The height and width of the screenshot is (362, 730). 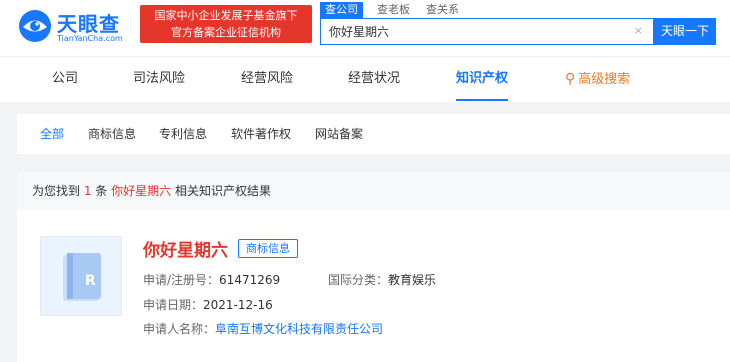 What do you see at coordinates (373, 191) in the screenshot?
I see `result-count: 为您找到 1 条 你好星期六 相关知识产权结果` at bounding box center [373, 191].